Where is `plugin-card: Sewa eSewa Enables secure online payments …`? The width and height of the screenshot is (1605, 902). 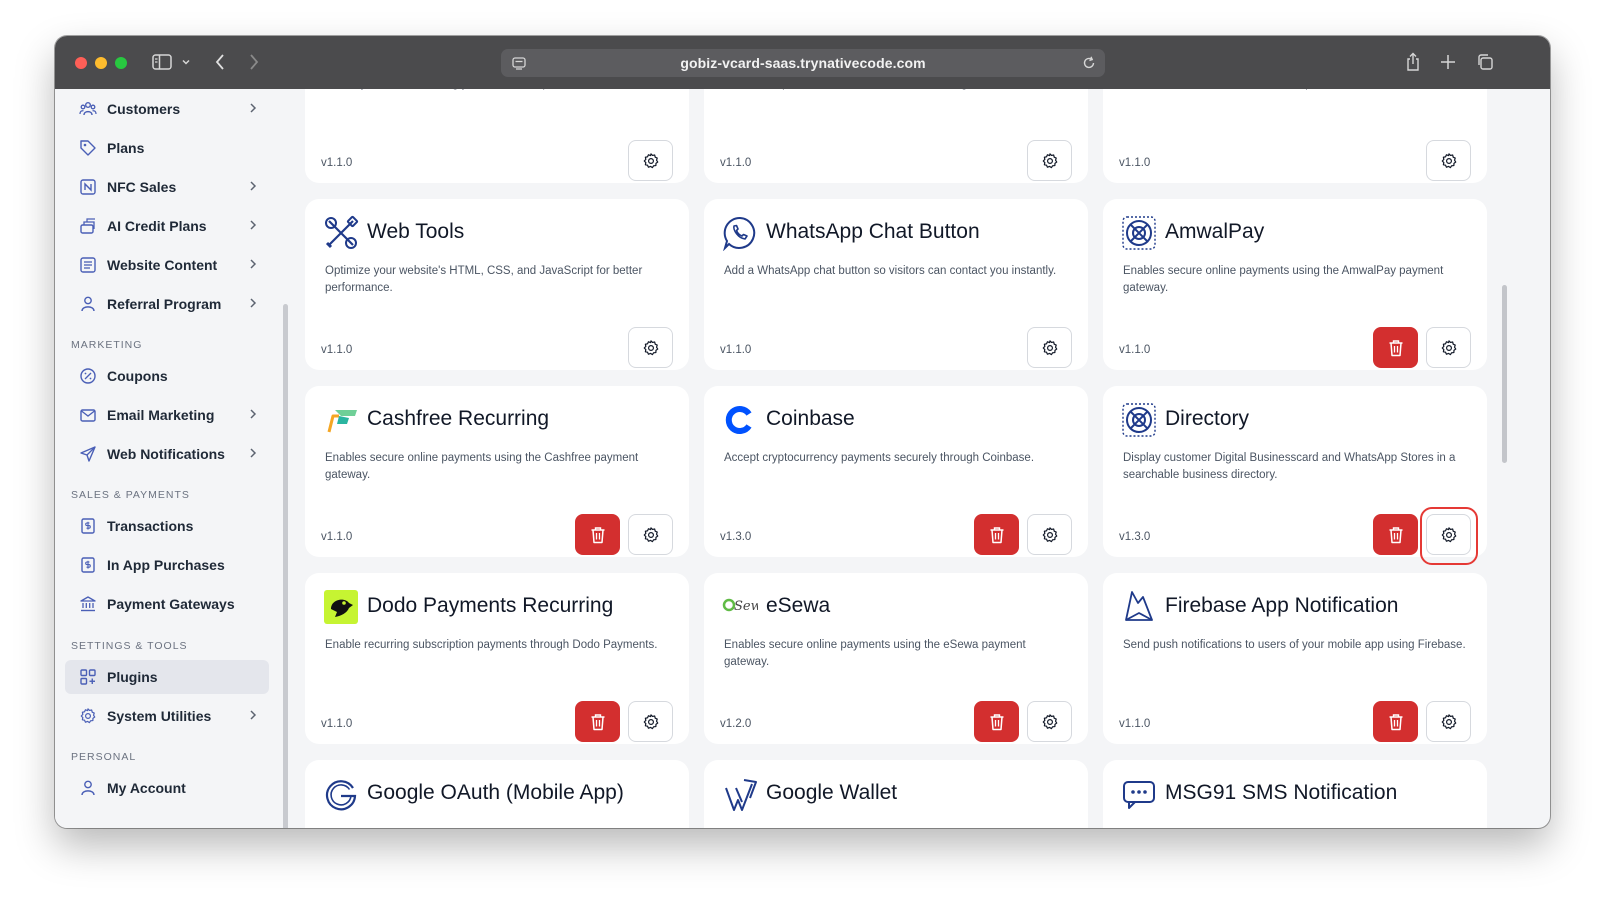
plugin-card: Sewa eSewa Enables secure online payments … is located at coordinates (896, 658).